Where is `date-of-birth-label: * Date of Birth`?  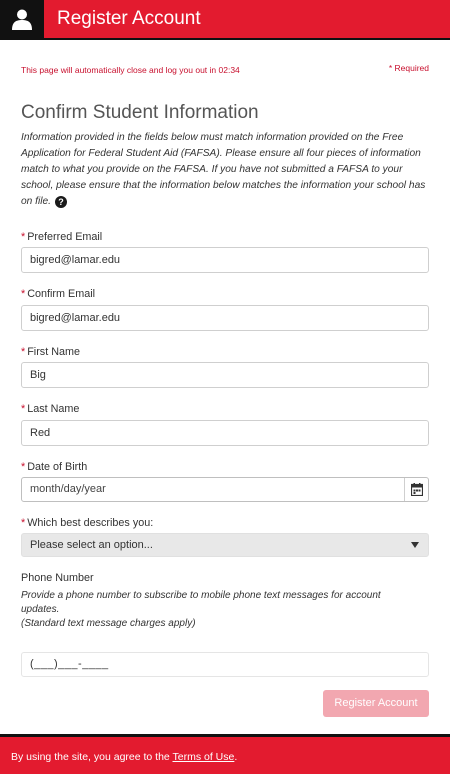
date-of-birth-label: * Date of Birth is located at coordinates (54, 467).